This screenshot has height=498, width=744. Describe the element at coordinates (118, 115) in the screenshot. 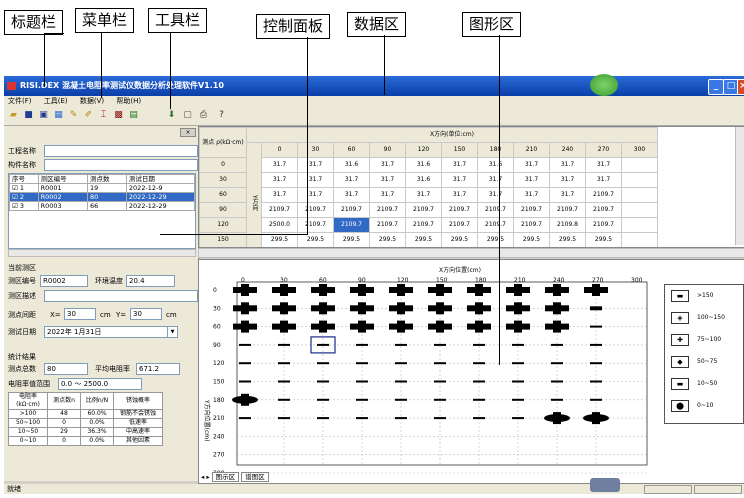

I see `grid-icon: ▩` at that location.